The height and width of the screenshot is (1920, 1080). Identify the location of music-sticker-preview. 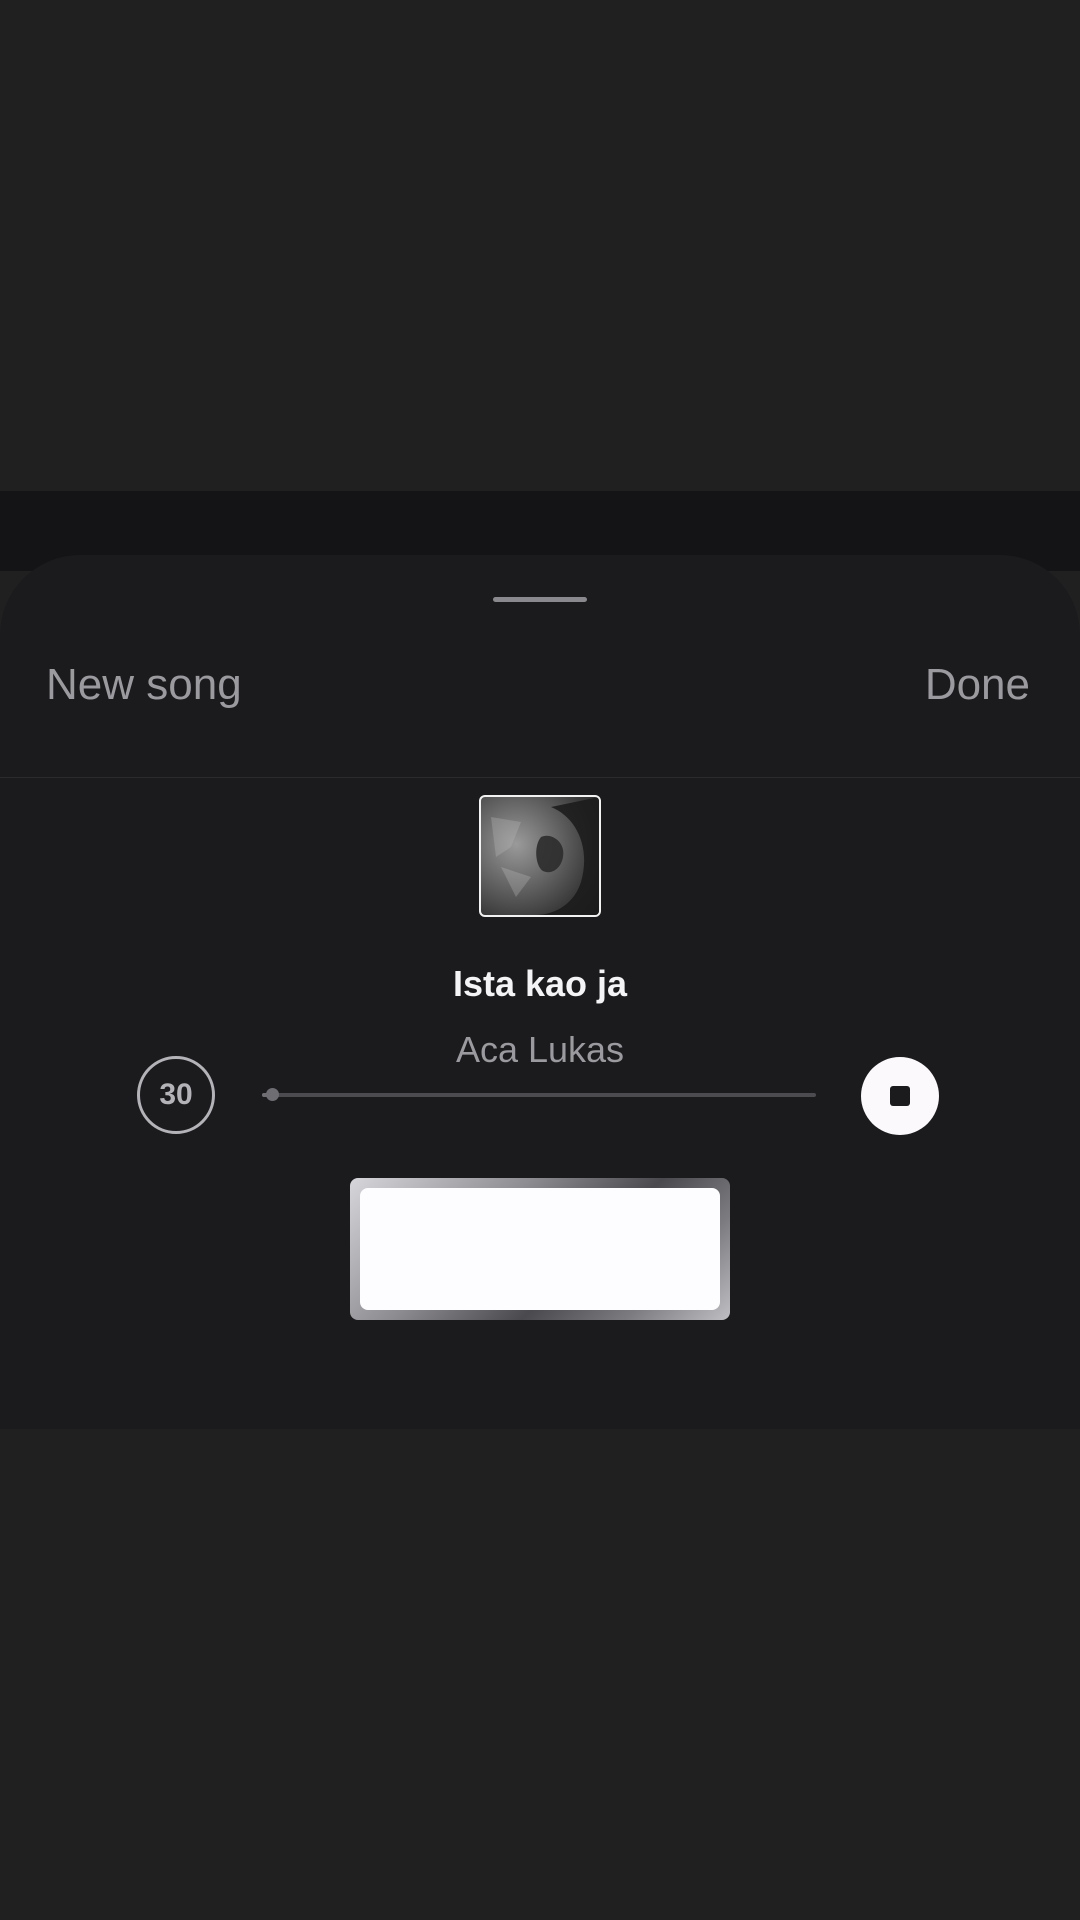
(540, 1249).